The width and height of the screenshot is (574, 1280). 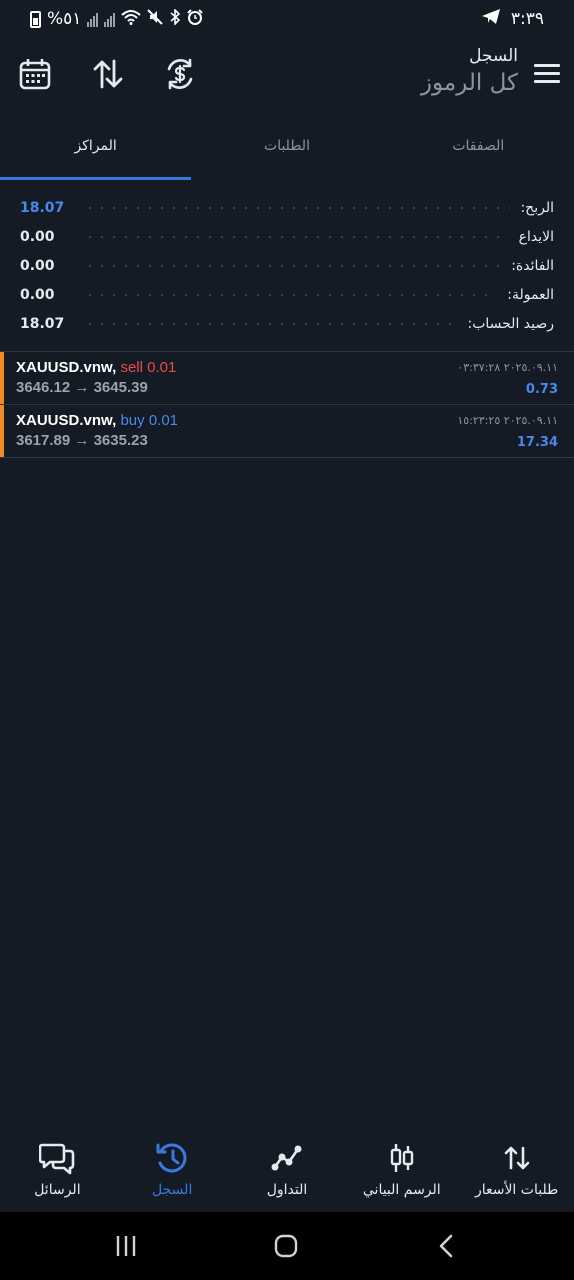 I want to click on open-price: 3617.89, so click(x=43, y=440).